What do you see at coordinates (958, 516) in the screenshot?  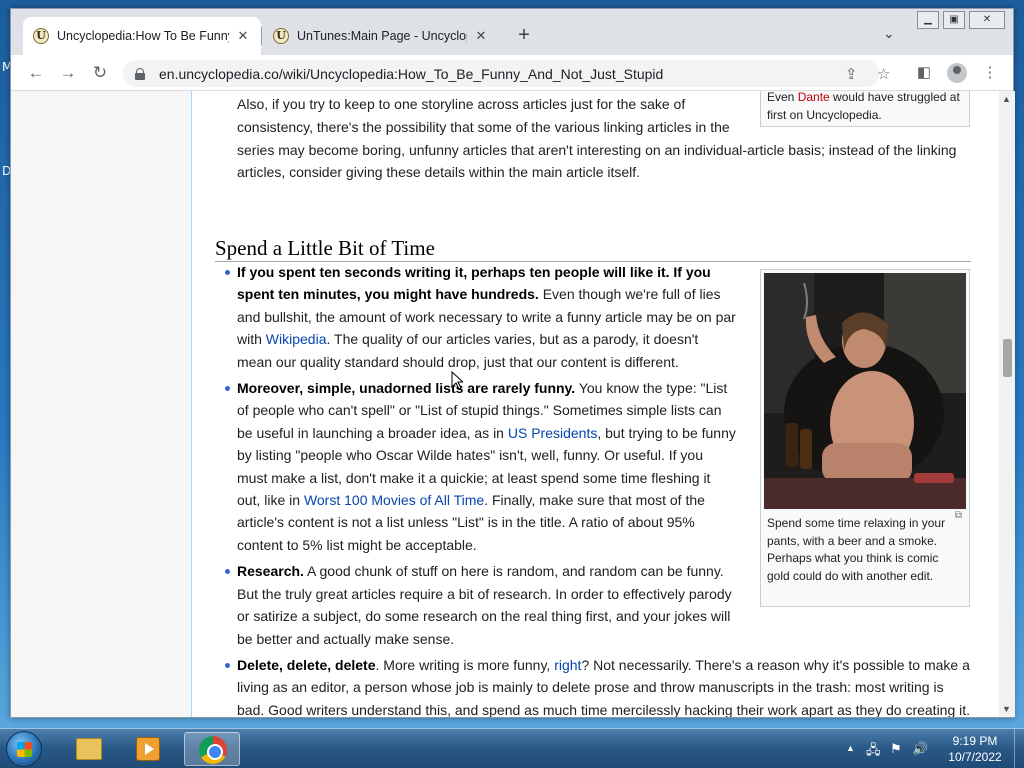 I see `enlarge-icon: ⧉` at bounding box center [958, 516].